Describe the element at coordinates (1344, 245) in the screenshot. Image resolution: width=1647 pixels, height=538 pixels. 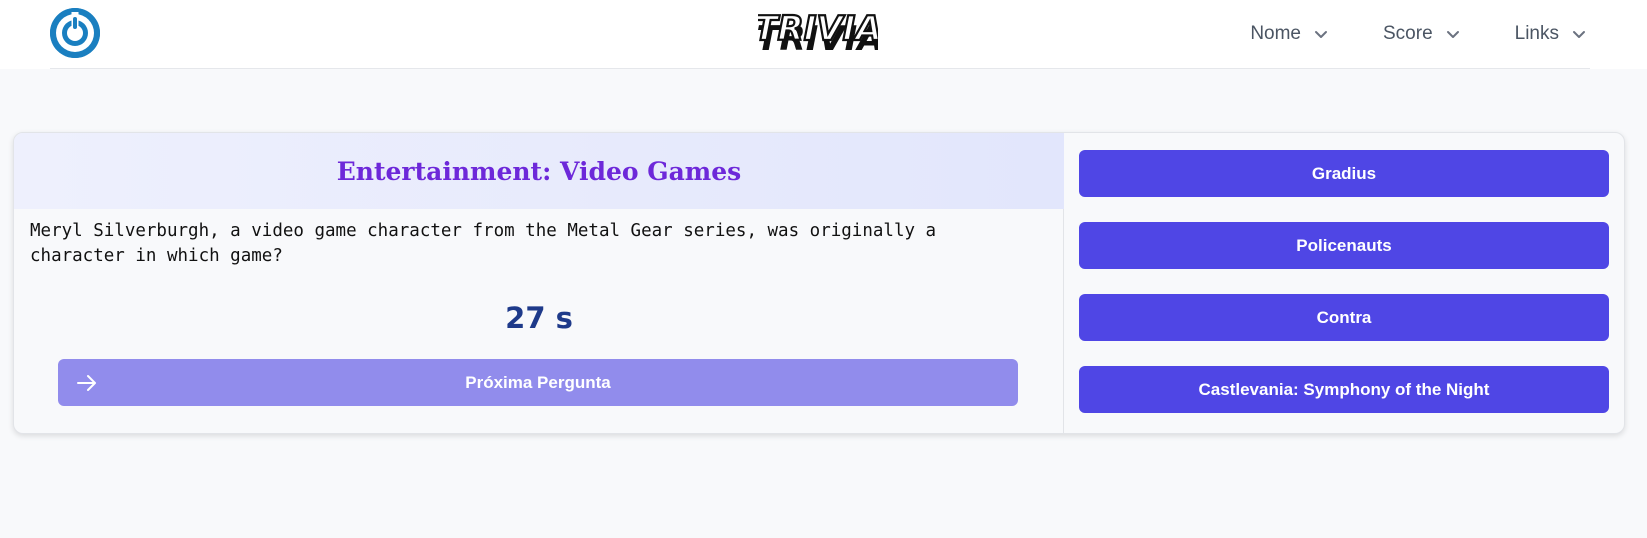
I see `answer-option-2: Policenauts` at that location.